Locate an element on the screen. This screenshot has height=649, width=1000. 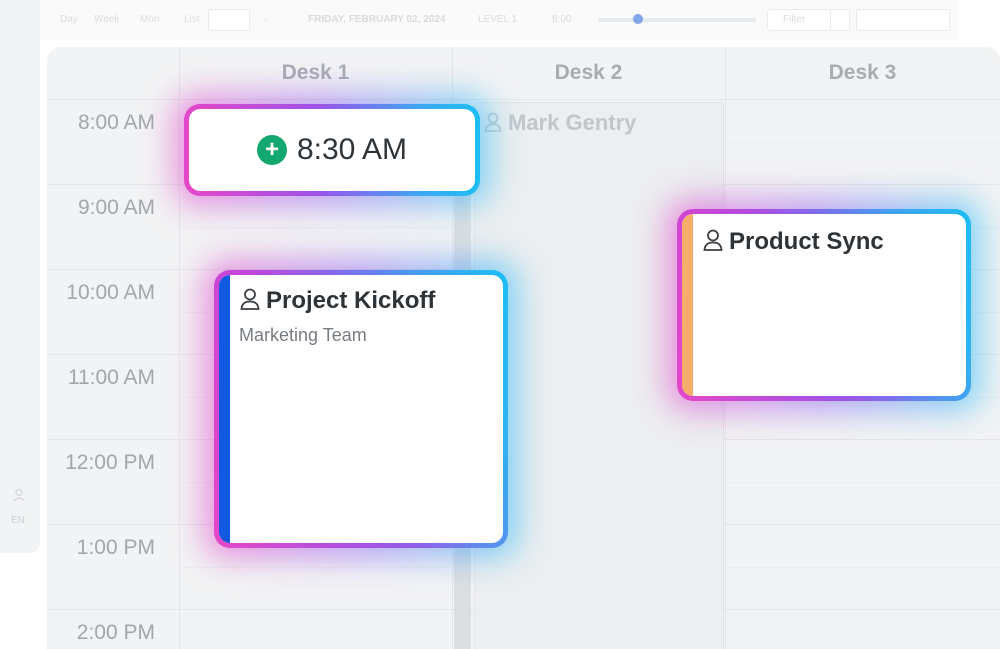
level-selector: LEVEL 1 is located at coordinates (497, 19).